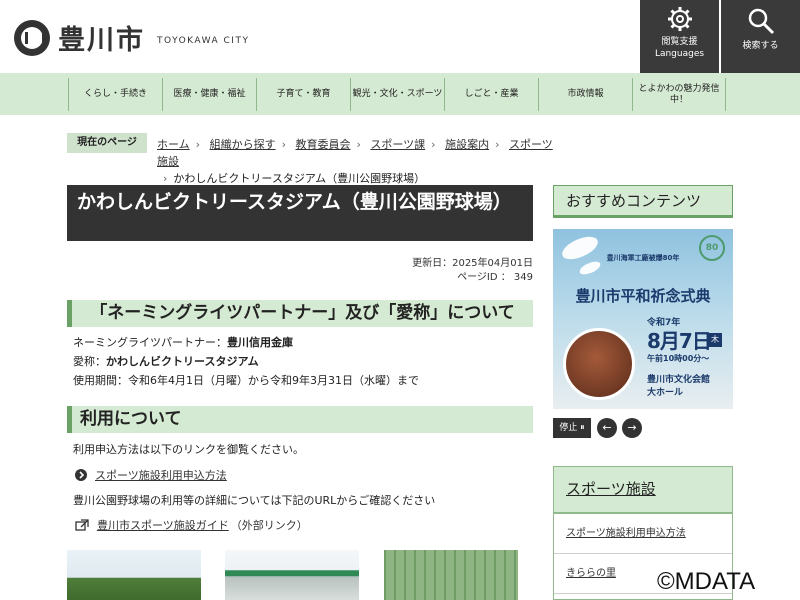 This screenshot has height=600, width=800. What do you see at coordinates (679, 36) in the screenshot?
I see `accessibility-button: 閲覧支援 Languages` at bounding box center [679, 36].